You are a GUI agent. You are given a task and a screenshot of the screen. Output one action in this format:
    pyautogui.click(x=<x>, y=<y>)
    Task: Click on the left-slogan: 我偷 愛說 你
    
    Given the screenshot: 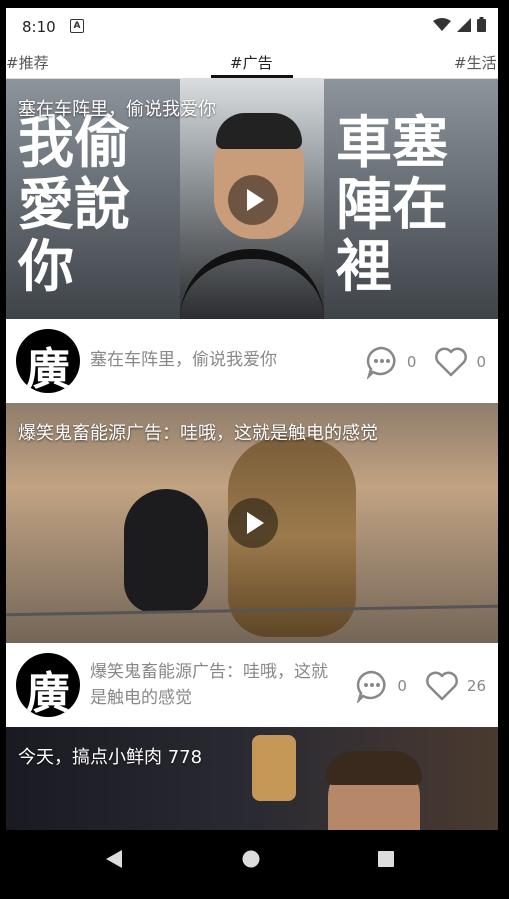 What is the action you would take?
    pyautogui.click(x=74, y=205)
    